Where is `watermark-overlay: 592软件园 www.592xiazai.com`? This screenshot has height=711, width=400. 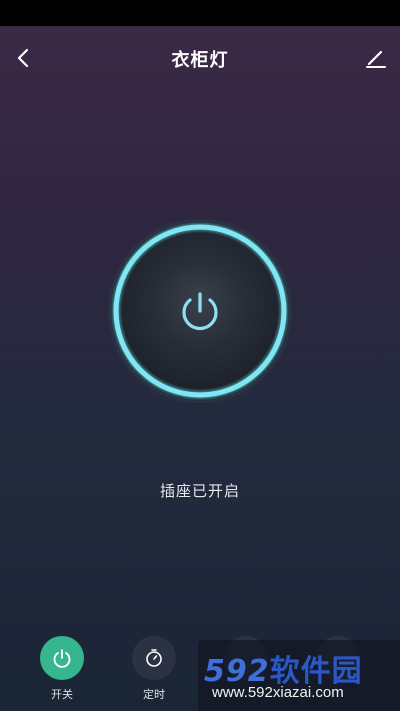 watermark-overlay: 592软件园 www.592xiazai.com is located at coordinates (299, 675).